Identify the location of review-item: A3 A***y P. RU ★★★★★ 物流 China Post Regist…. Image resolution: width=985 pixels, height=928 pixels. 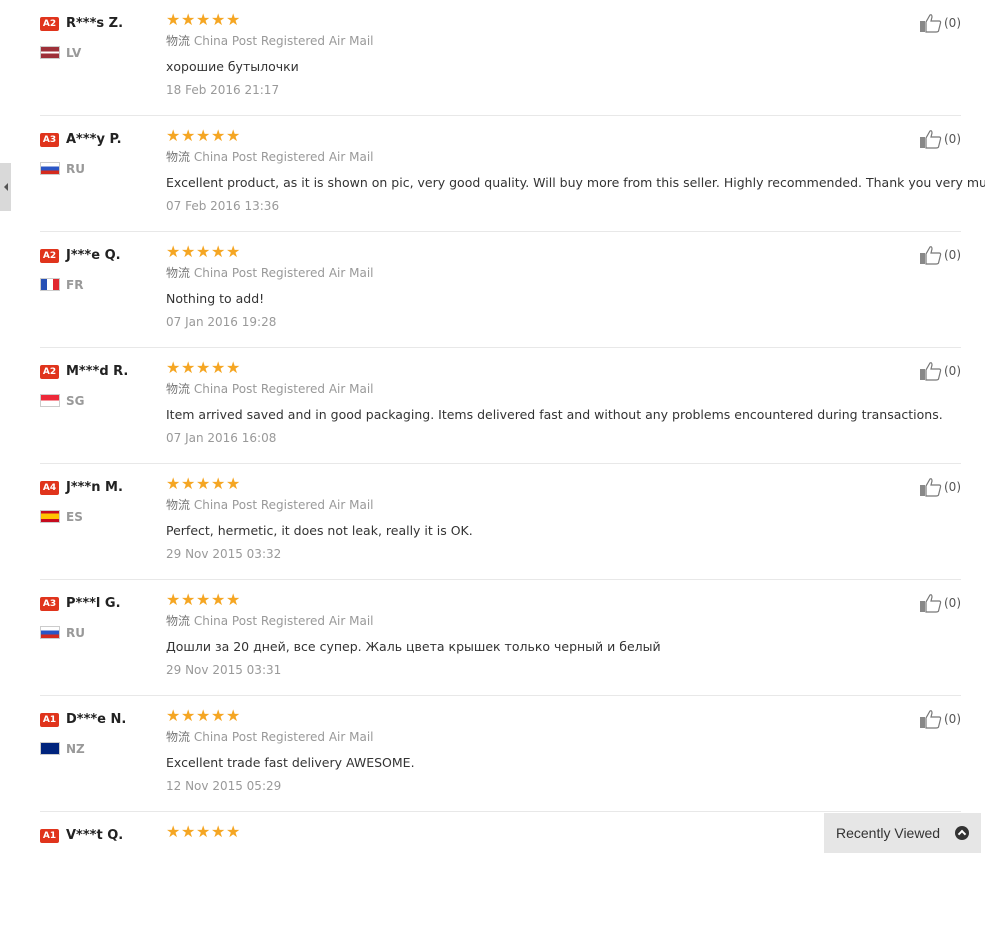
(512, 174).